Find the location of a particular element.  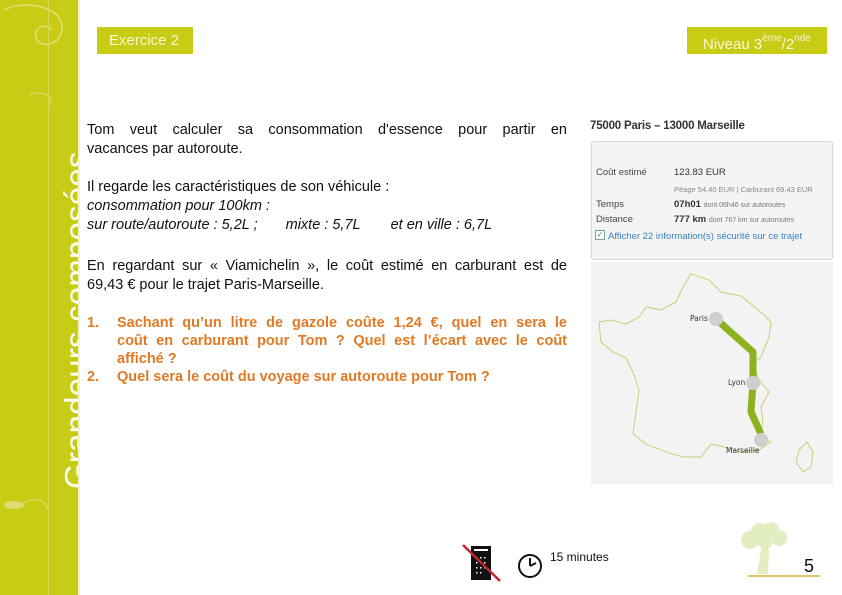

level-text: Niveau 3 is located at coordinates (733, 44).